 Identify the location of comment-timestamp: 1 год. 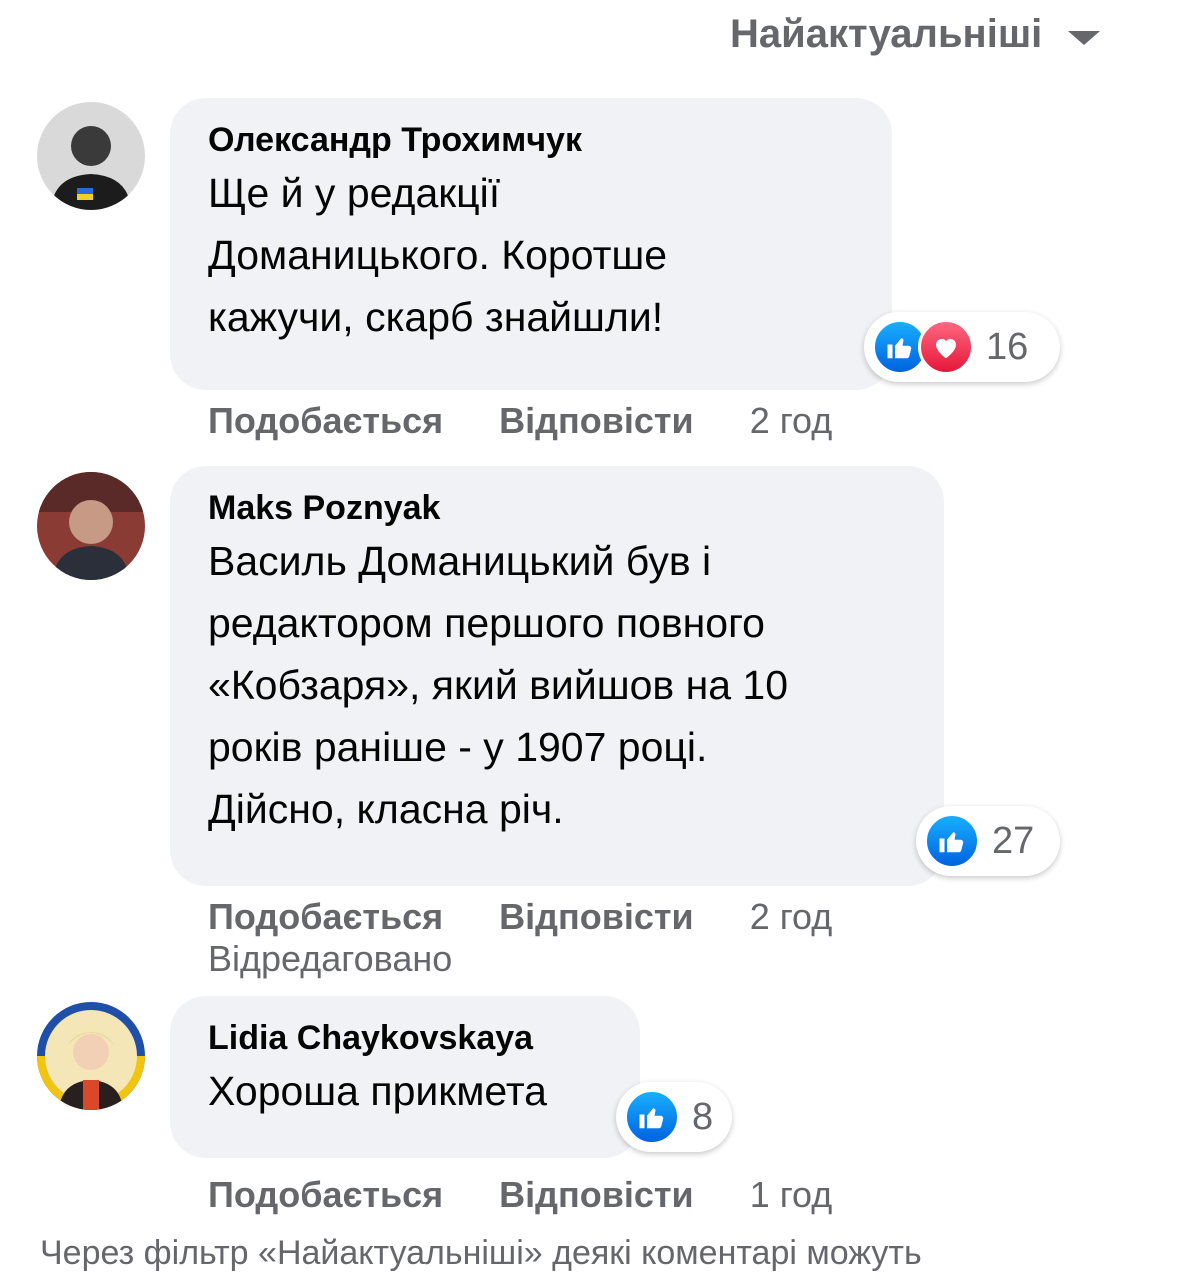
(791, 1195).